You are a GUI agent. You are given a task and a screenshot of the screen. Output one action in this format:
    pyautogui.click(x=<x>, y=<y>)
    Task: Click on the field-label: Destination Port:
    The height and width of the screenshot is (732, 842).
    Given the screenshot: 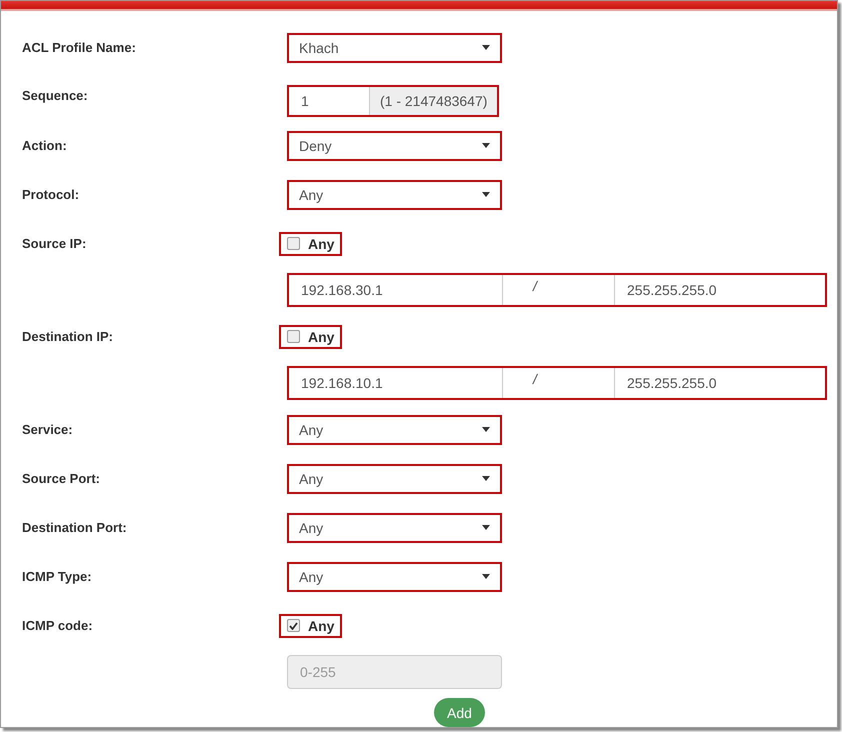 What is the action you would take?
    pyautogui.click(x=75, y=527)
    